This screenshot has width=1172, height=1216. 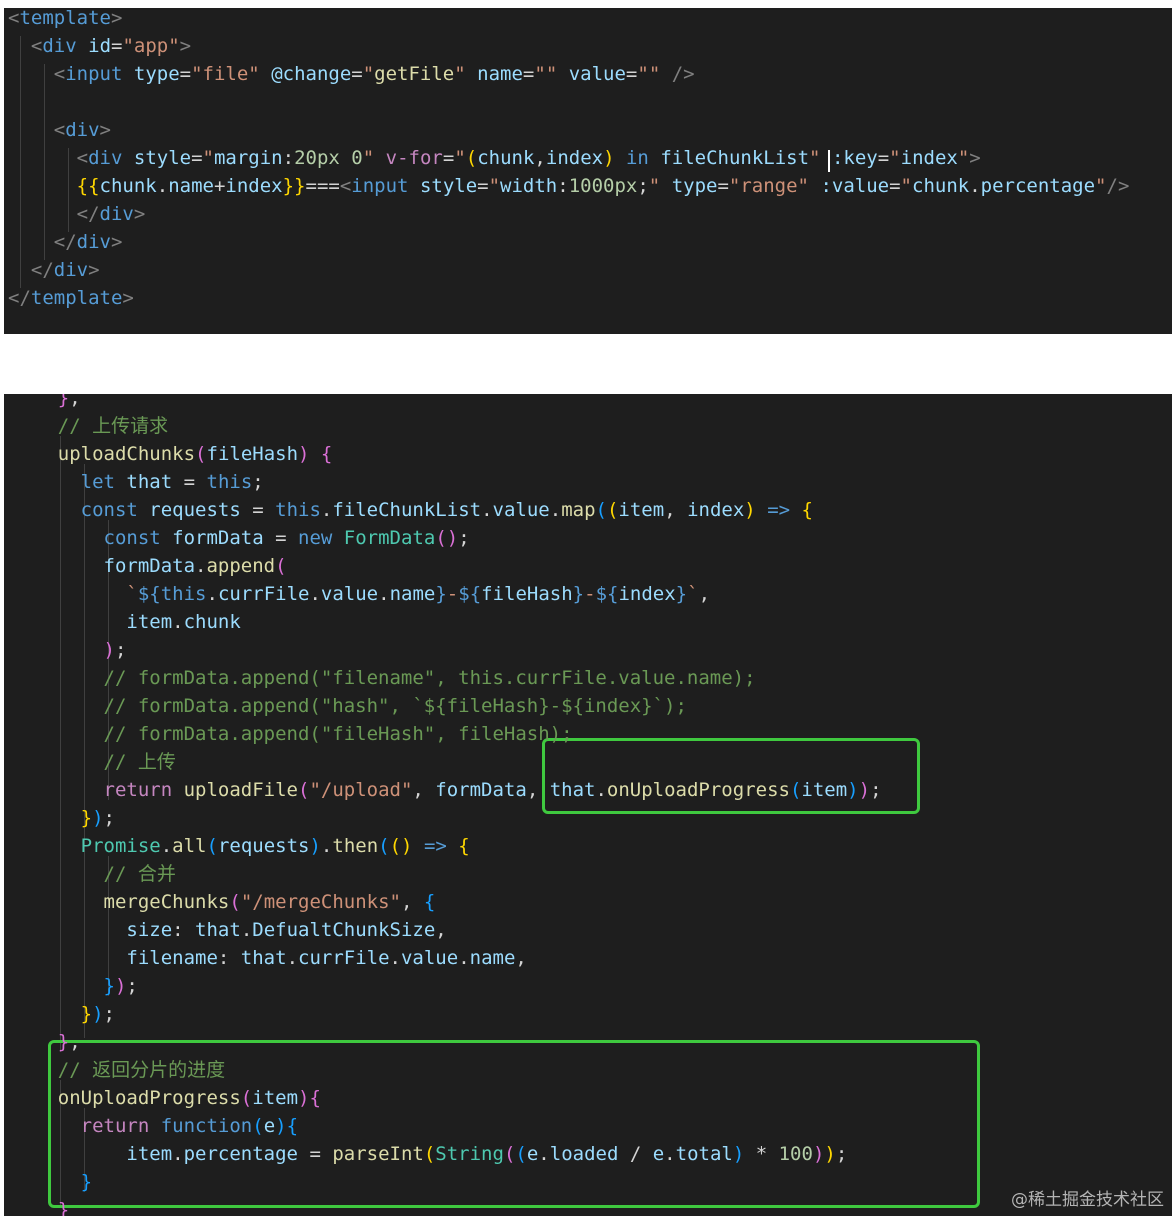 What do you see at coordinates (219, 186) in the screenshot?
I see `code-token: +` at bounding box center [219, 186].